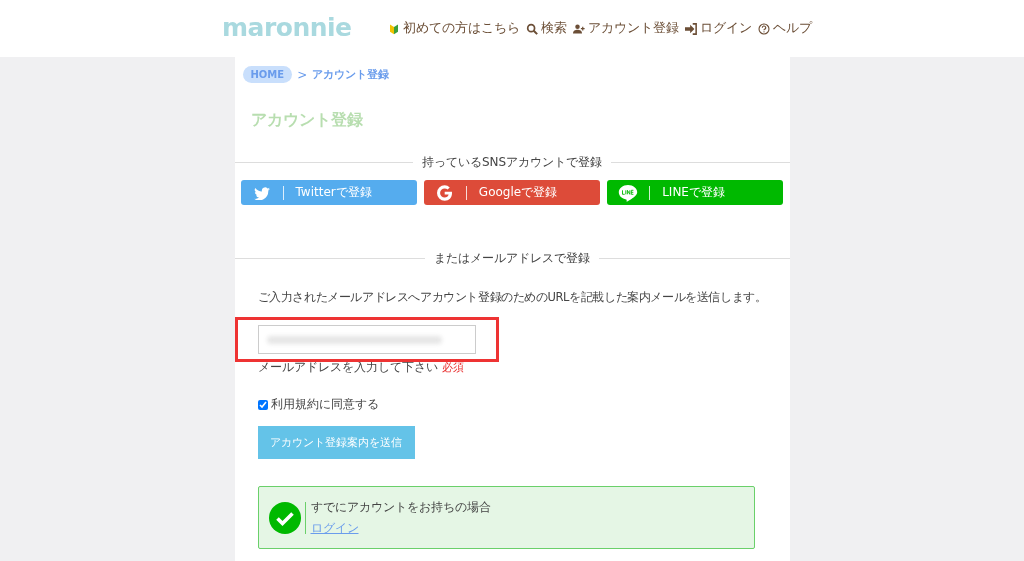 Image resolution: width=1024 pixels, height=561 pixels. What do you see at coordinates (695, 192) in the screenshot?
I see `sns-signup-button: LINEで登録` at bounding box center [695, 192].